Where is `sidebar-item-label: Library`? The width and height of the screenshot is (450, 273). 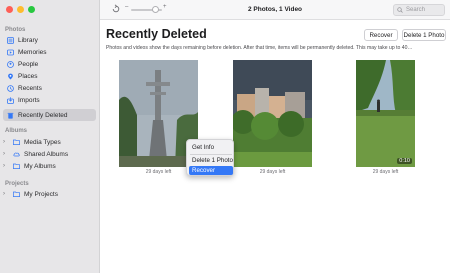 sidebar-item-label: Library is located at coordinates (28, 40).